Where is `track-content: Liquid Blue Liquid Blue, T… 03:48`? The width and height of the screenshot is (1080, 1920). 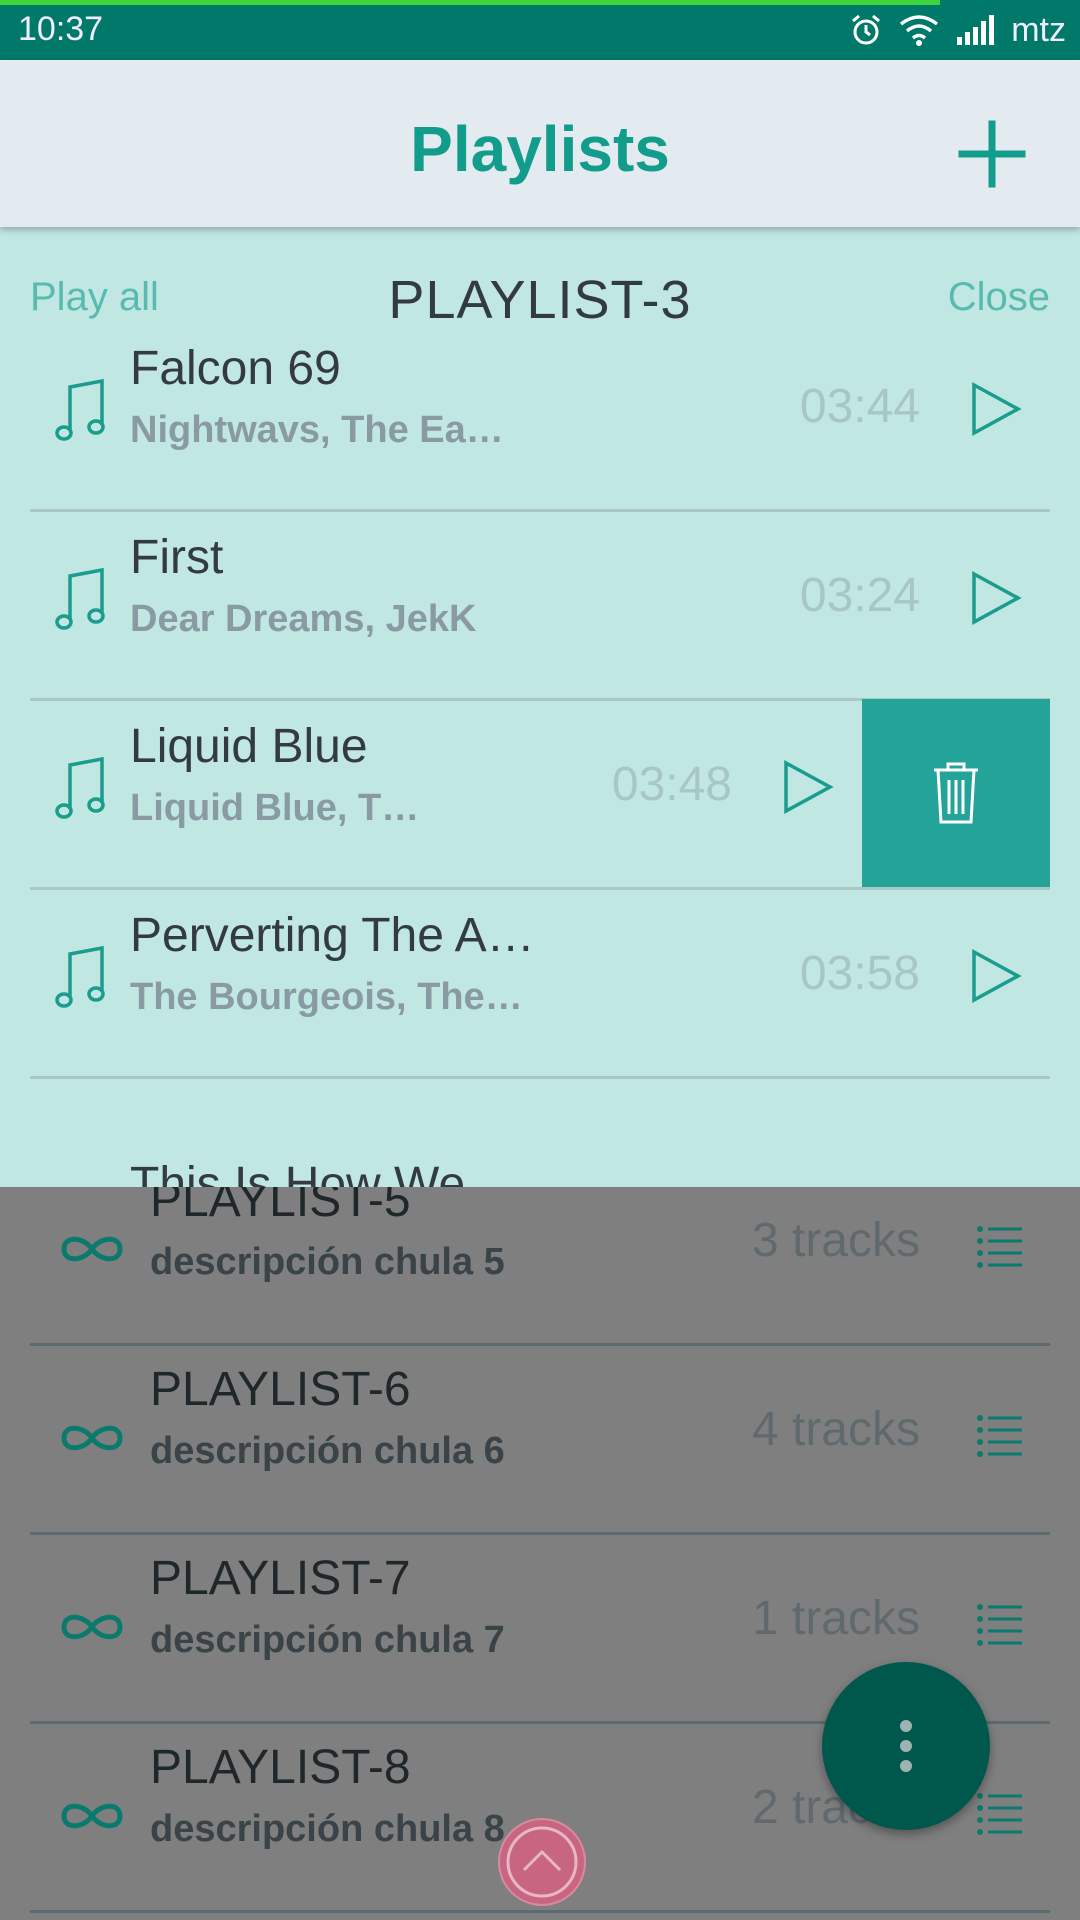 track-content: Liquid Blue Liquid Blue, T… 03:48 is located at coordinates (431, 793).